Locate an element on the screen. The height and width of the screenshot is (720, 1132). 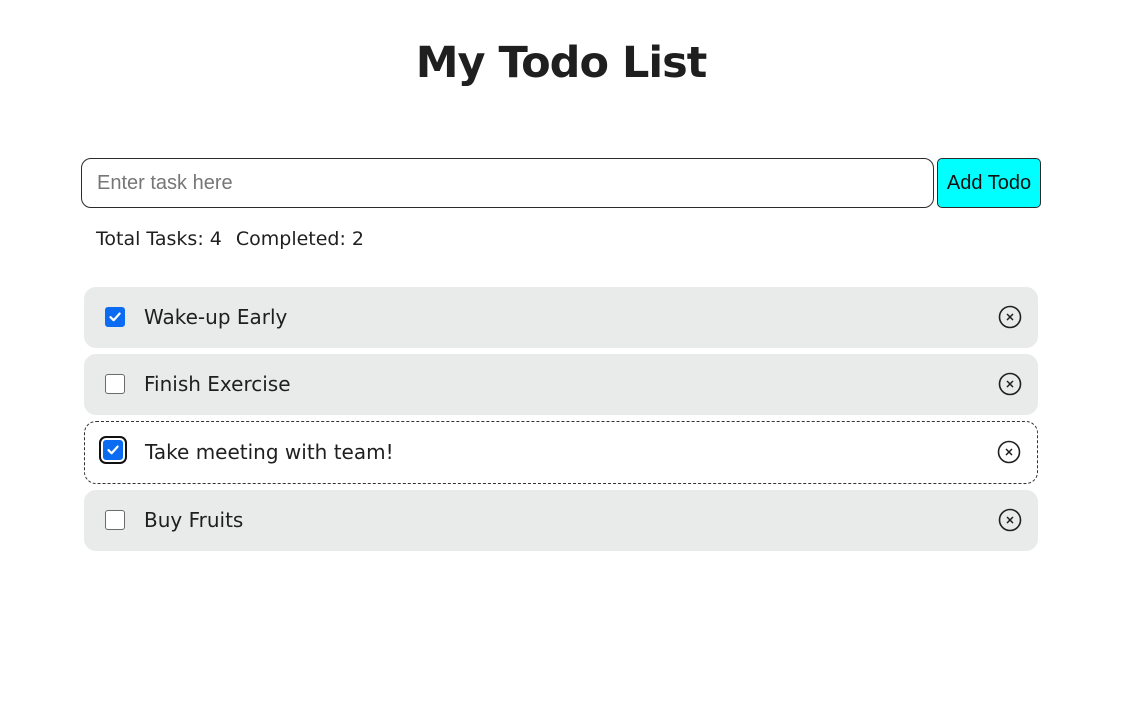
todo-item: Finish Exercise is located at coordinates (561, 384).